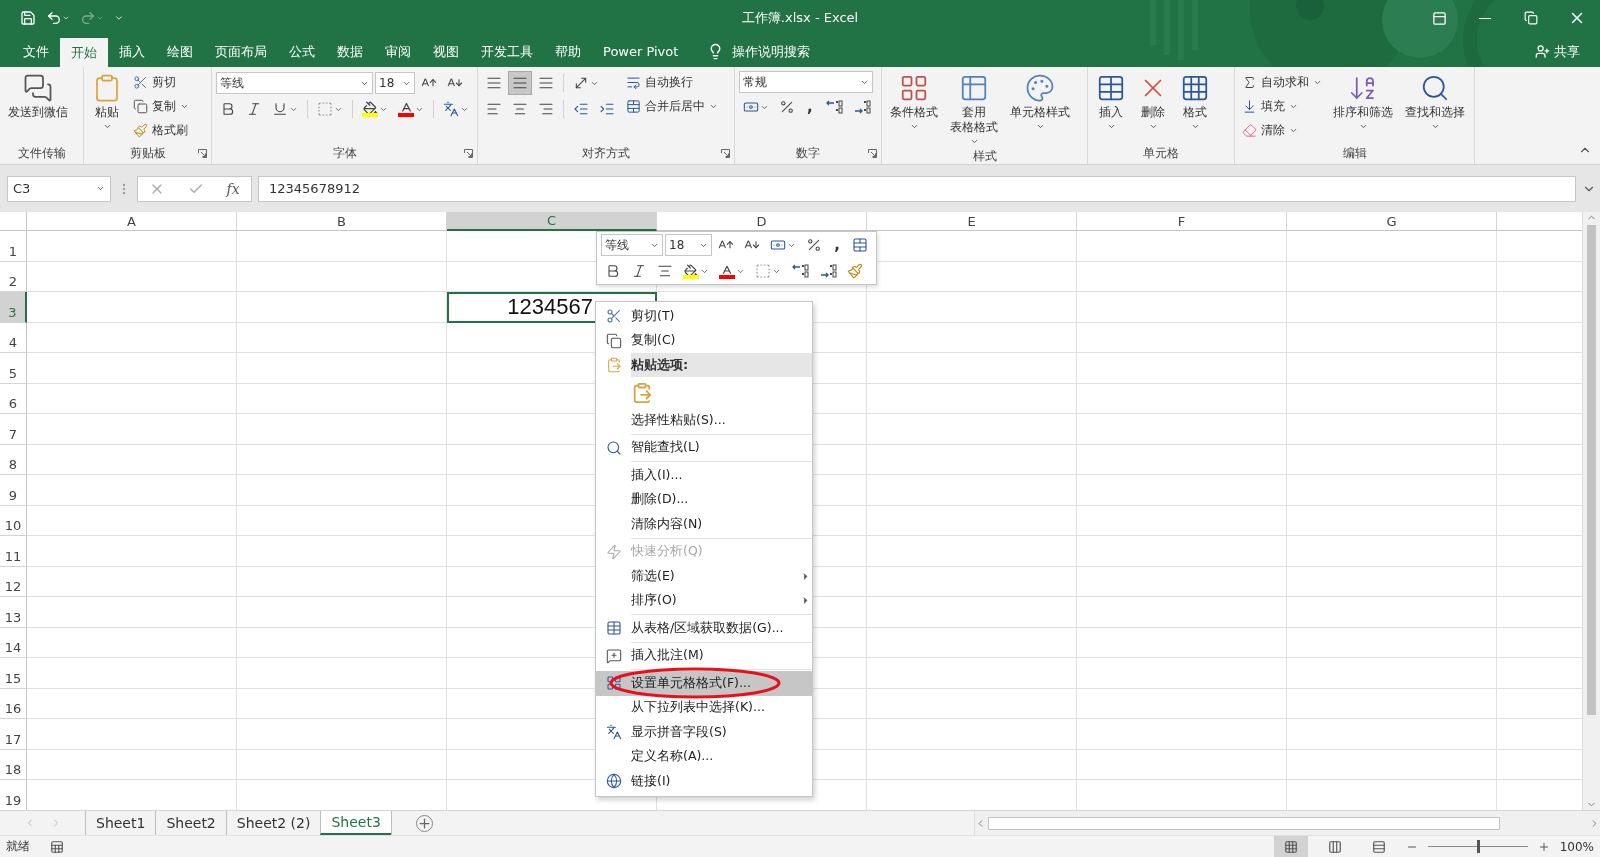  Describe the element at coordinates (13, 398) in the screenshot. I see `row-header: 6` at that location.